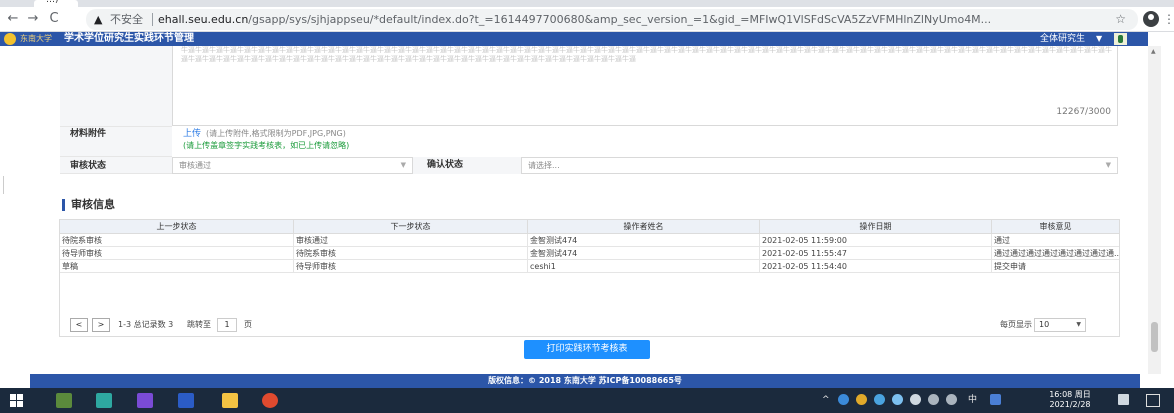 This screenshot has width=1174, height=413. What do you see at coordinates (644, 227) in the screenshot?
I see `column-header: 操作者姓名` at bounding box center [644, 227].